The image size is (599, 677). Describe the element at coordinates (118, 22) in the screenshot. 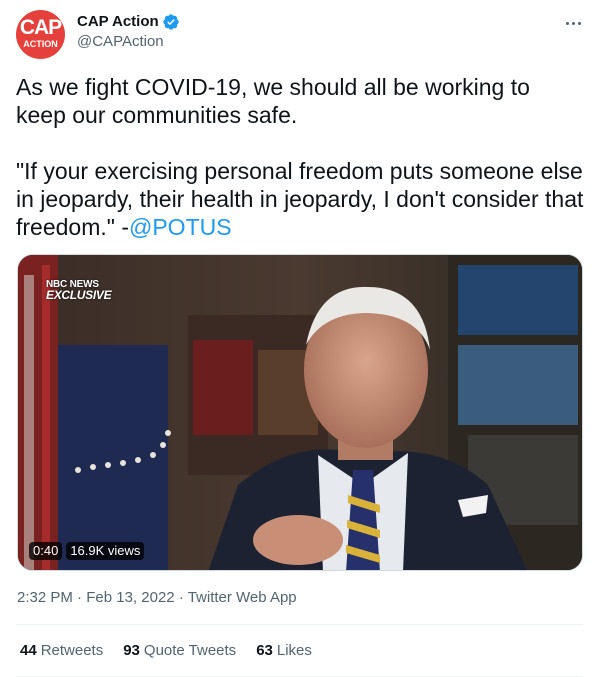

I see `author-display-name: CAP Action` at that location.